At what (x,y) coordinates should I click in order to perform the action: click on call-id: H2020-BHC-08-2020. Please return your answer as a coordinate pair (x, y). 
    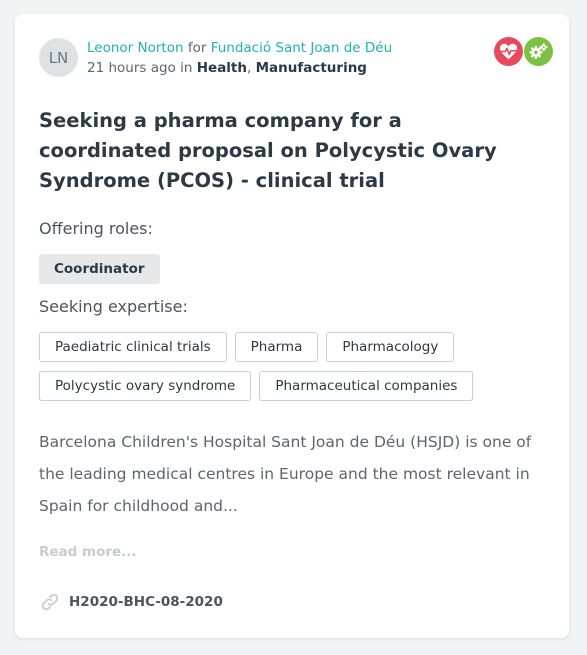
    Looking at the image, I should click on (146, 602).